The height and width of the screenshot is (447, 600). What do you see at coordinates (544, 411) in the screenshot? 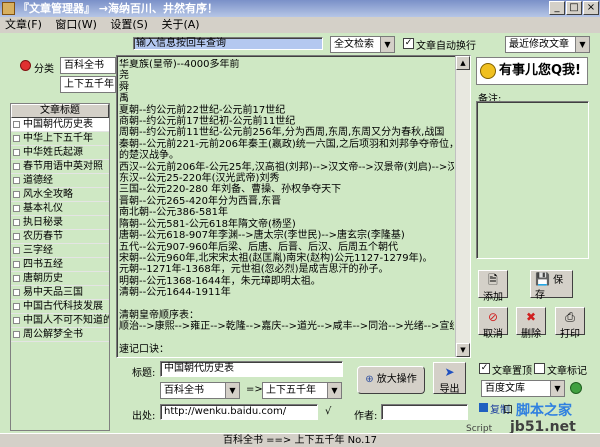
I see `watermark-top: 脚本之家` at bounding box center [544, 411].